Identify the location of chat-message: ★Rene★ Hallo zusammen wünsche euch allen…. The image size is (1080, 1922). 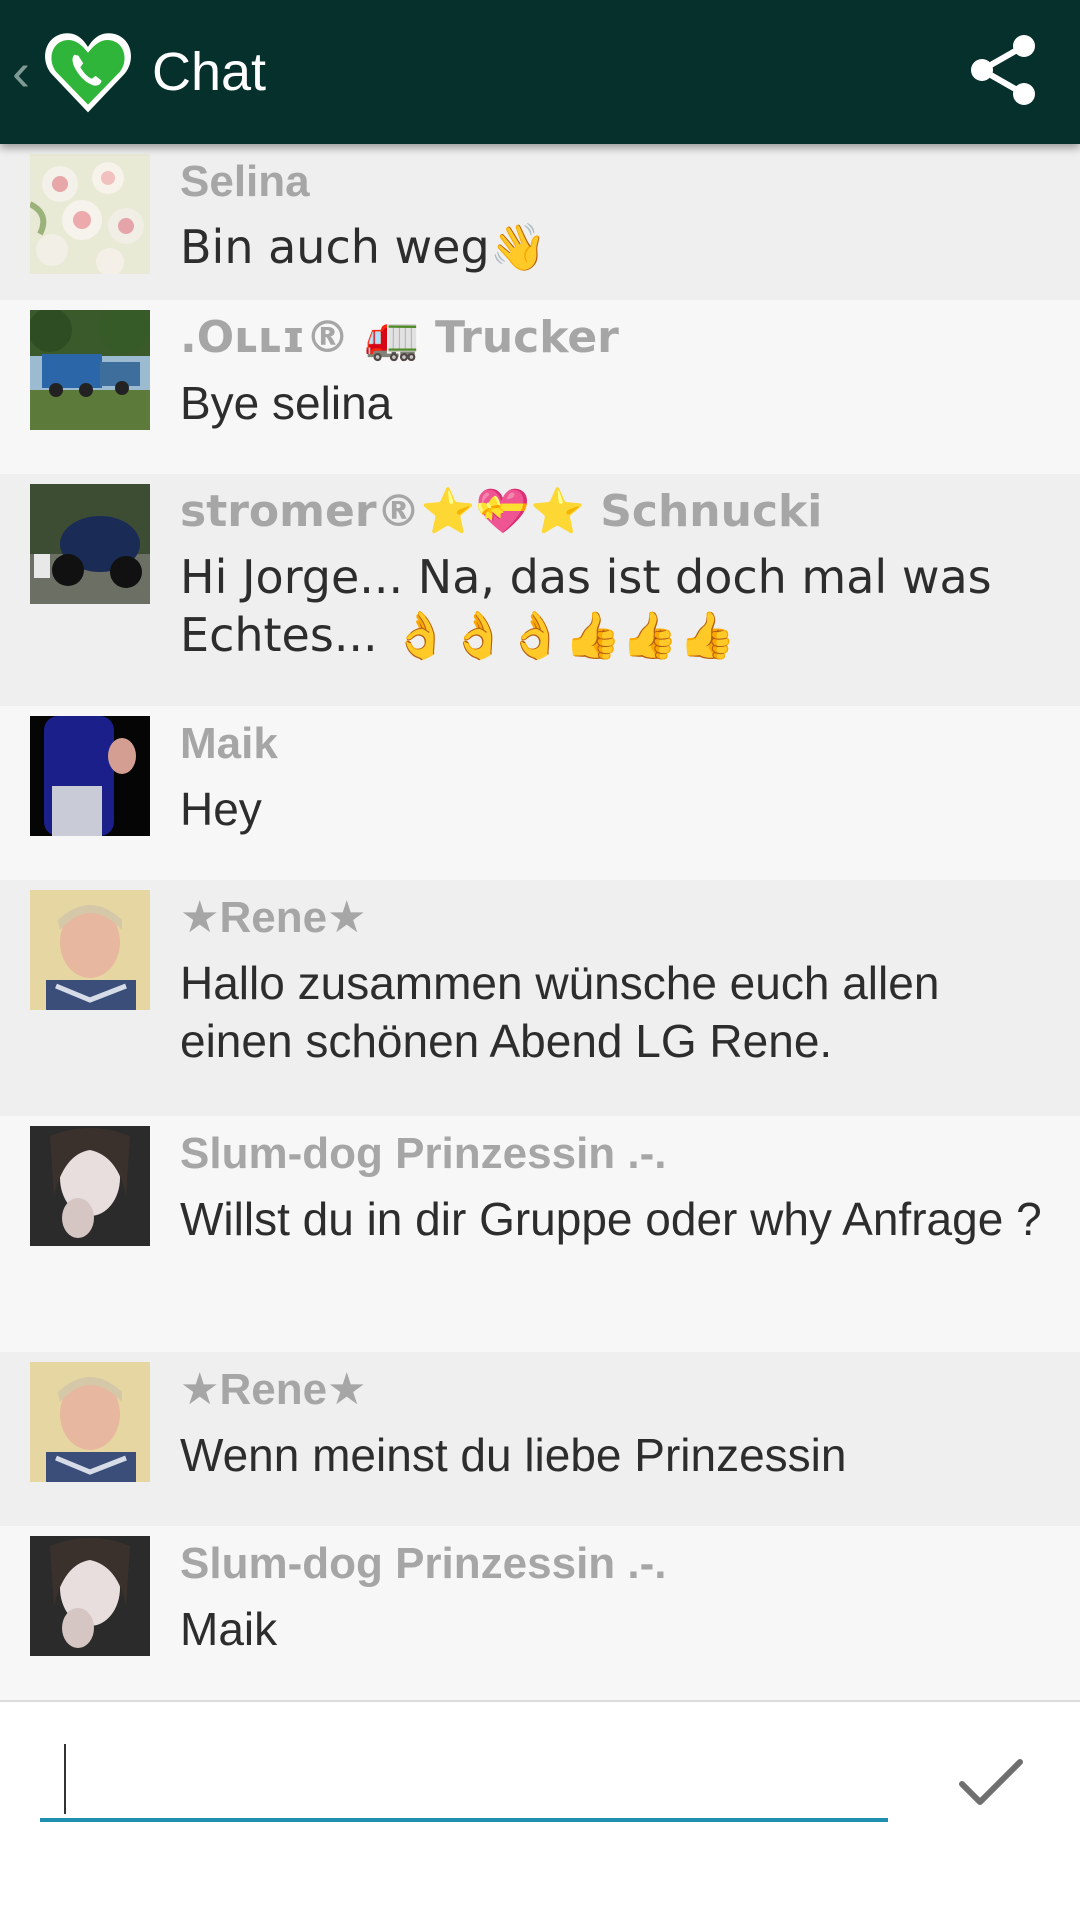
(540, 998).